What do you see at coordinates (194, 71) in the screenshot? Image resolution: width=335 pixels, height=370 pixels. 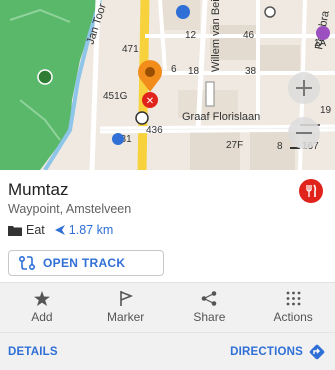 I see `house-number: 18` at bounding box center [194, 71].